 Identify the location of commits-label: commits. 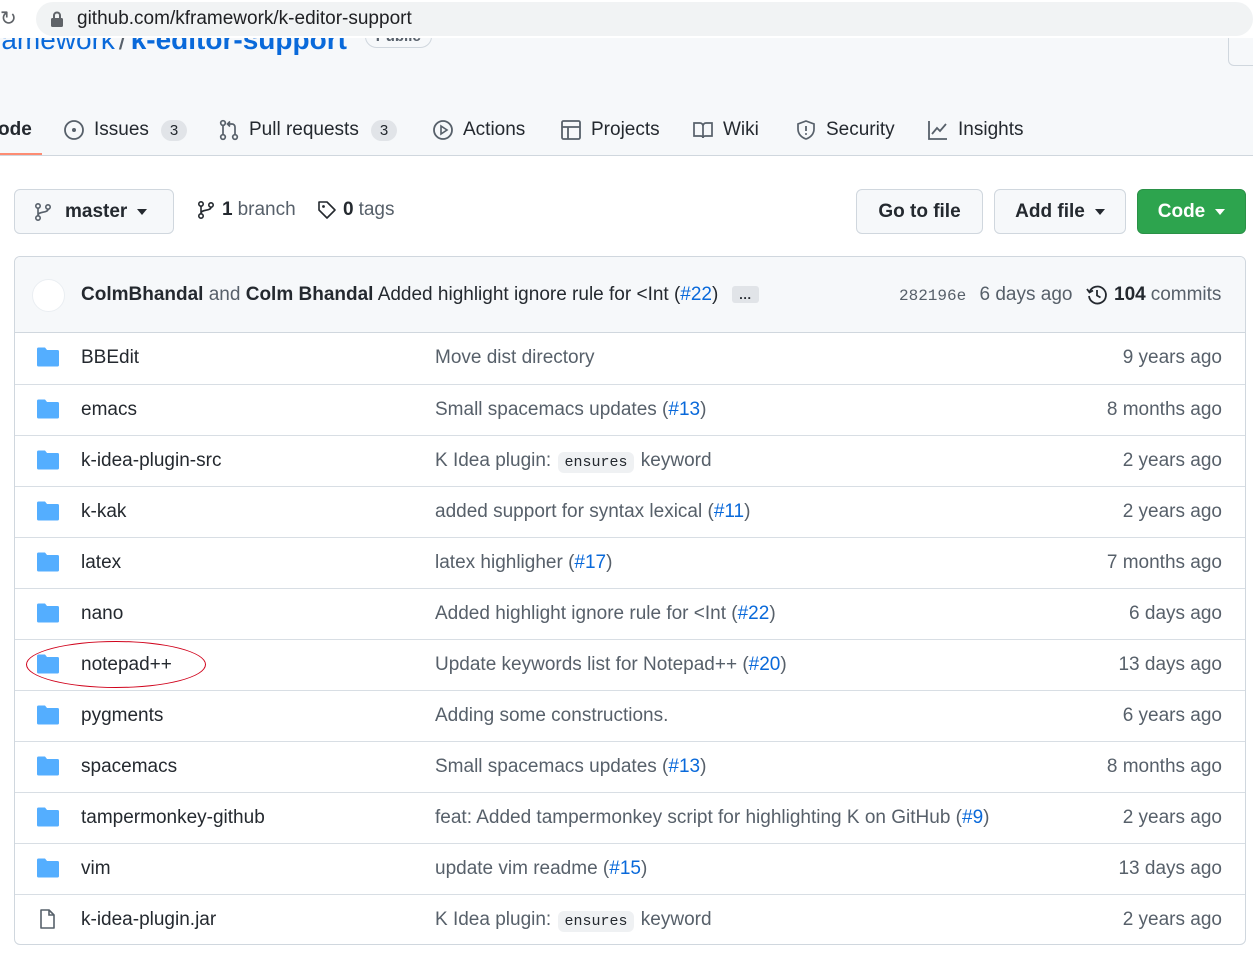
(1186, 294).